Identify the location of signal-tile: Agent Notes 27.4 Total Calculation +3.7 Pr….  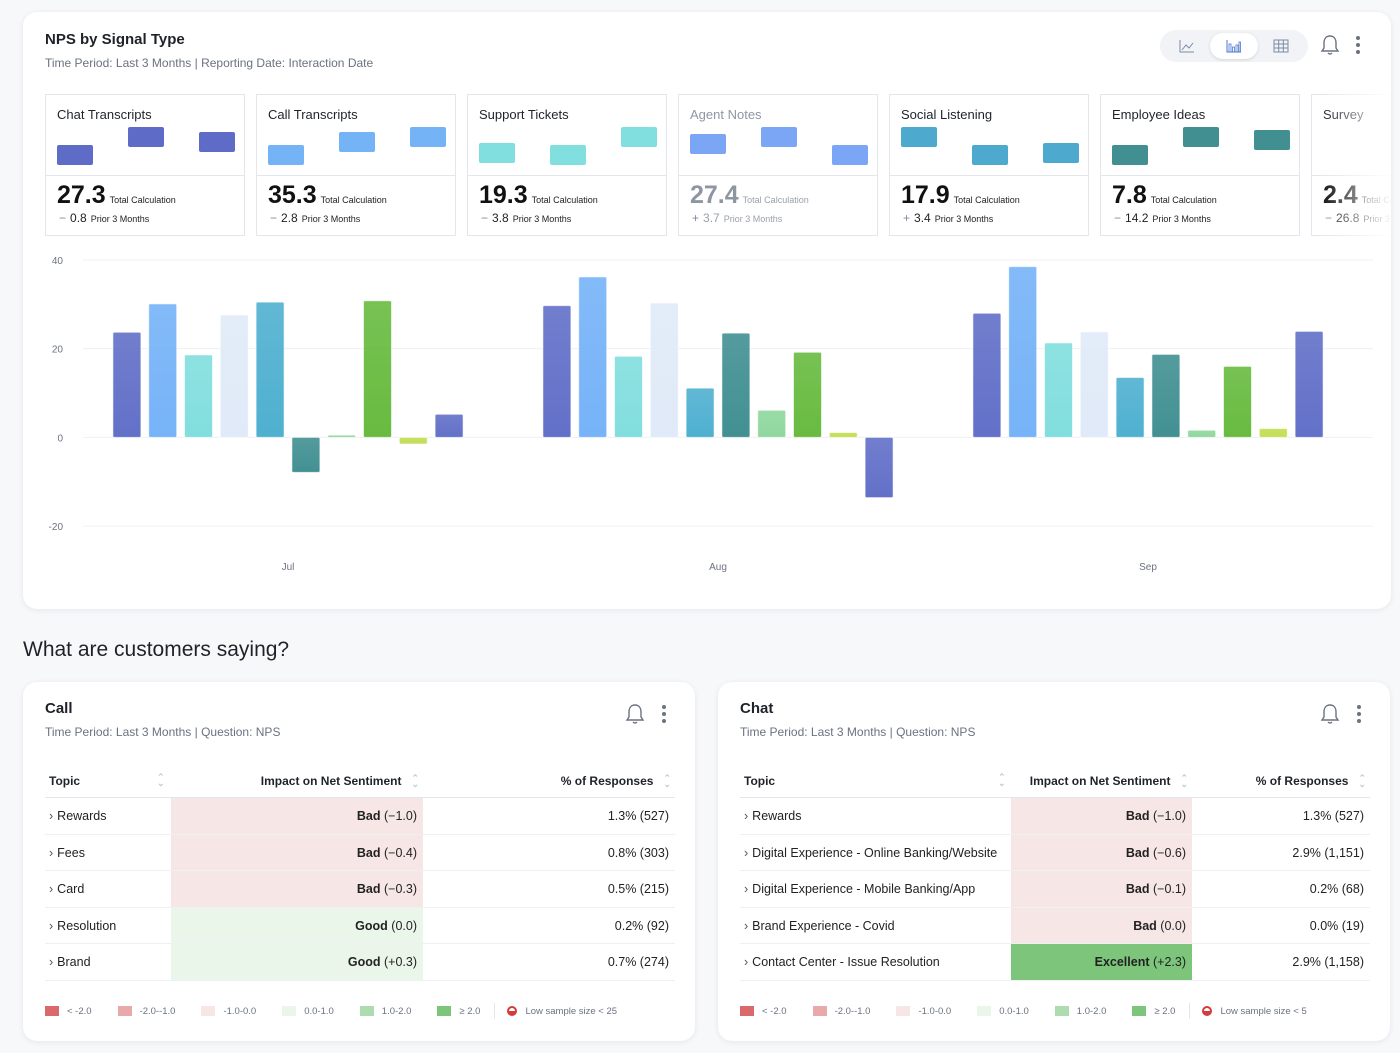
(778, 165).